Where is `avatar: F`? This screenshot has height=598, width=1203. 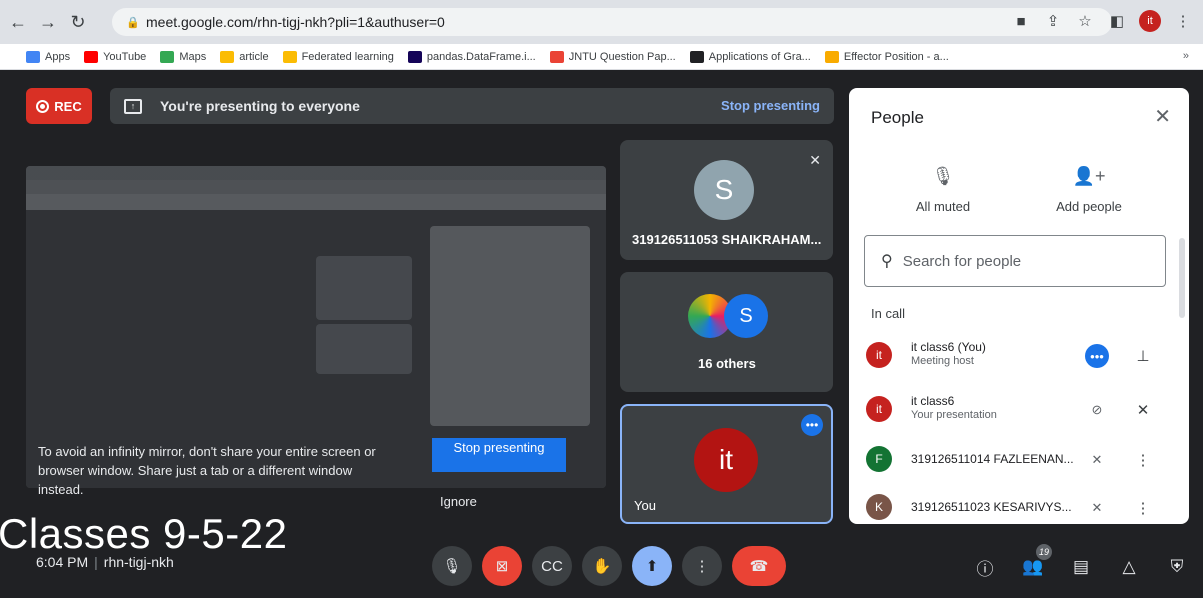
avatar: F is located at coordinates (879, 459).